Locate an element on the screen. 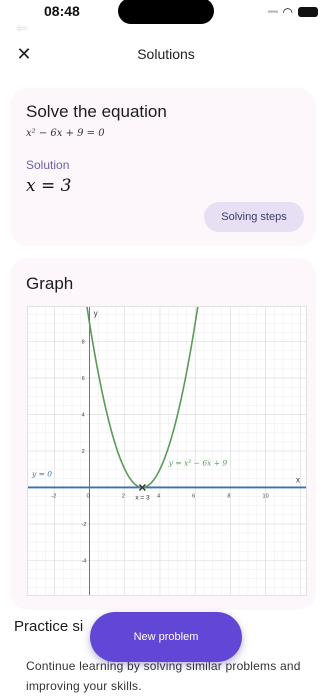  line-label: y = 0 is located at coordinates (41, 474).